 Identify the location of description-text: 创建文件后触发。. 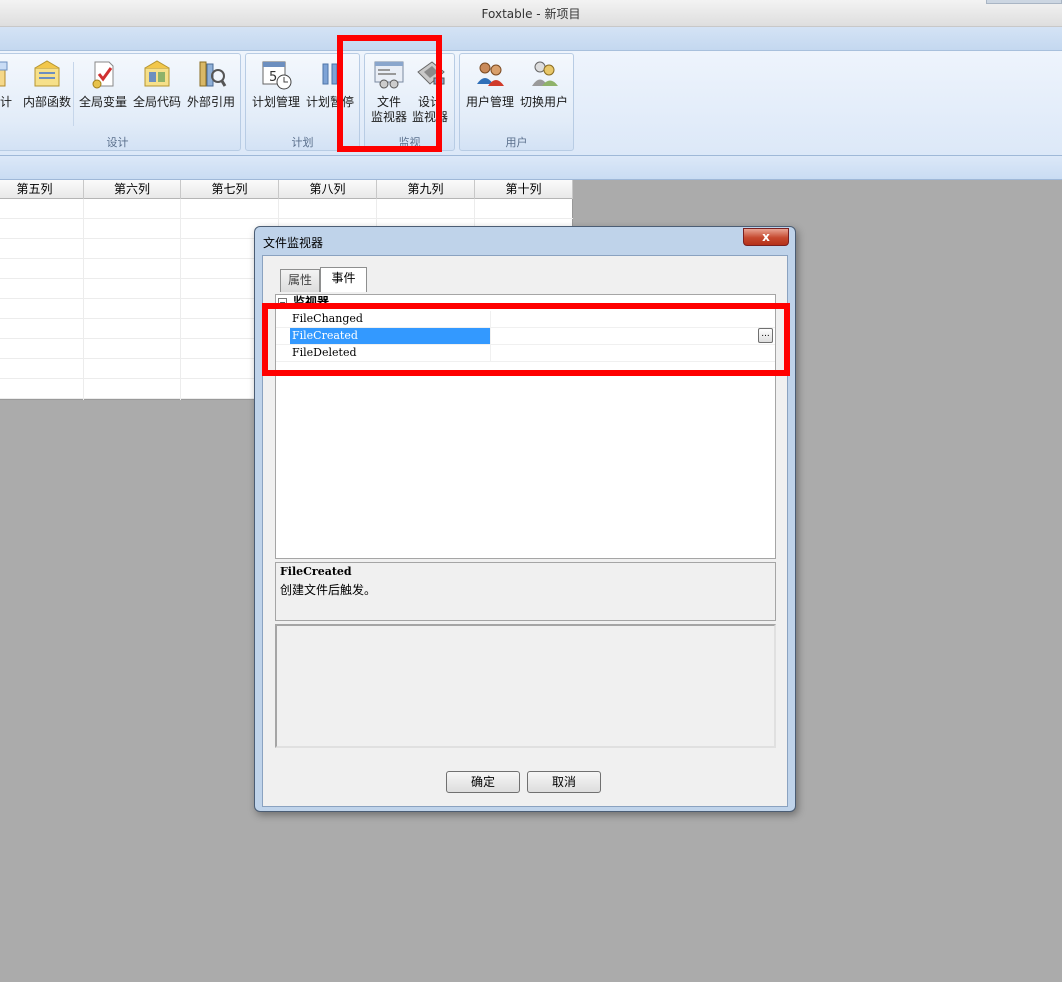
(328, 590).